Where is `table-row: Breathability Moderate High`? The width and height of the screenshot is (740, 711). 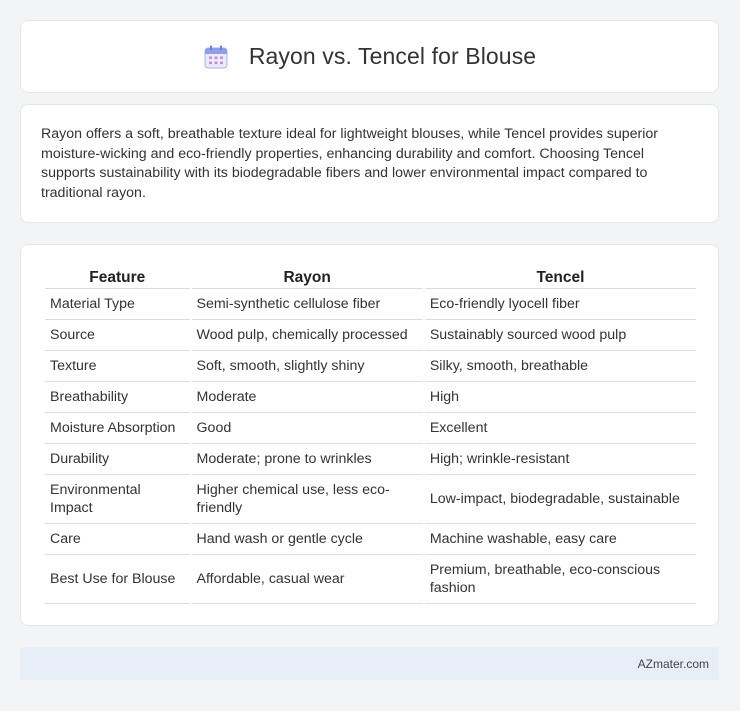 table-row: Breathability Moderate High is located at coordinates (370, 397).